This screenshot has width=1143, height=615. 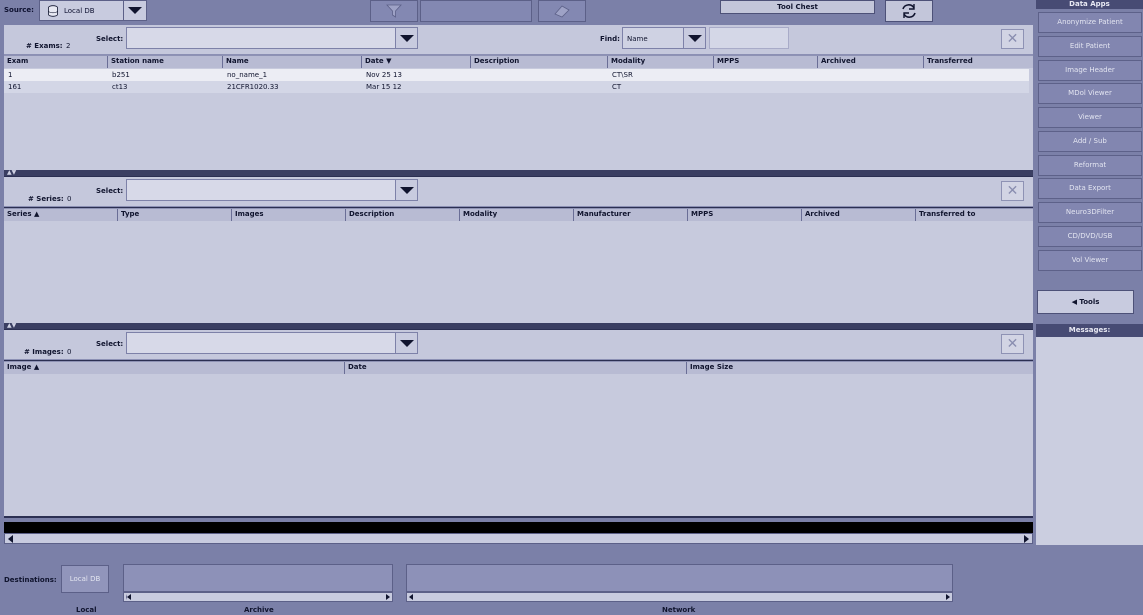 I want to click on col-image-size: Image Size, so click(x=860, y=368).